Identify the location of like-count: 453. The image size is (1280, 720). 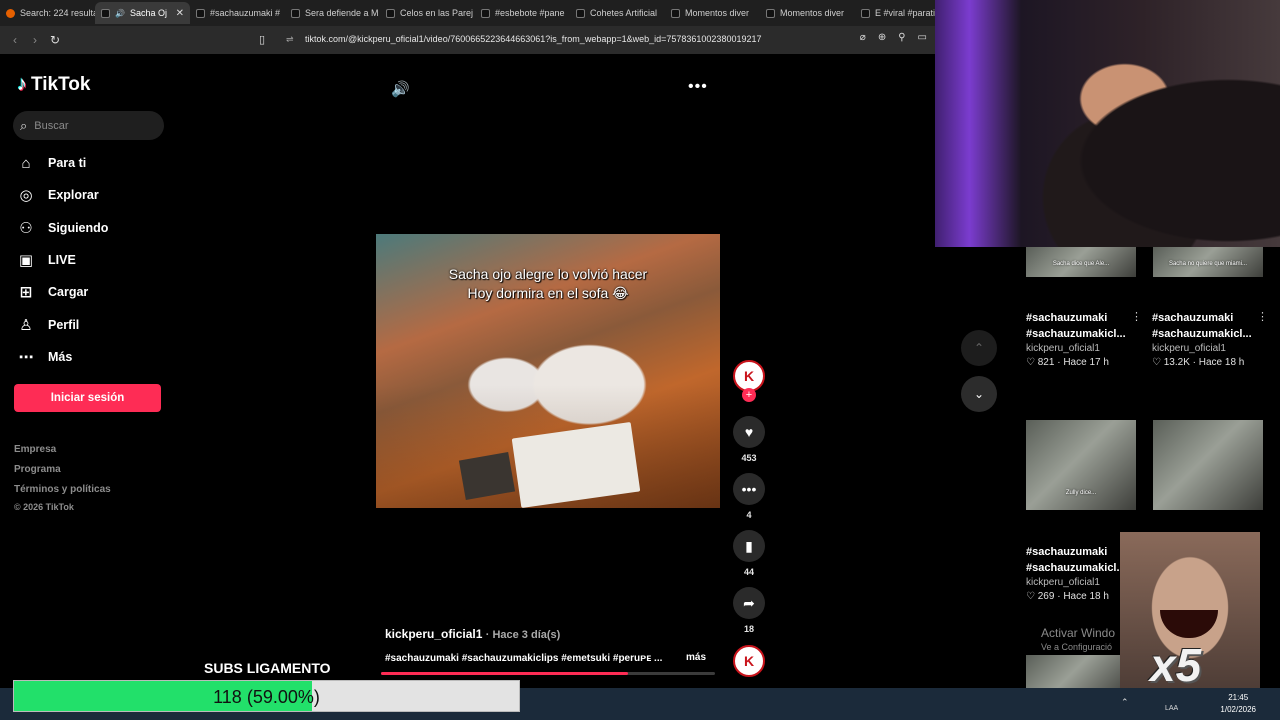
(749, 458).